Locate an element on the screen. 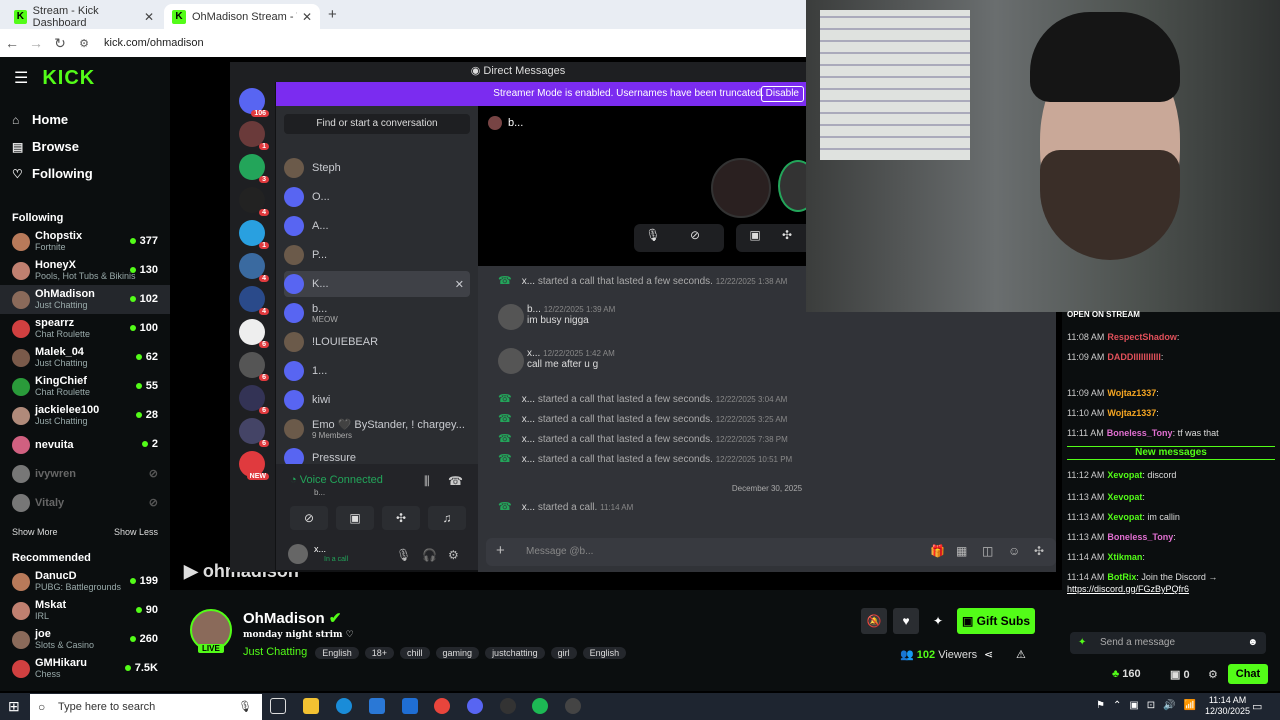 This screenshot has width=1280, height=720. channel-item: KingChief Chat Roulette 55 is located at coordinates (85, 386).